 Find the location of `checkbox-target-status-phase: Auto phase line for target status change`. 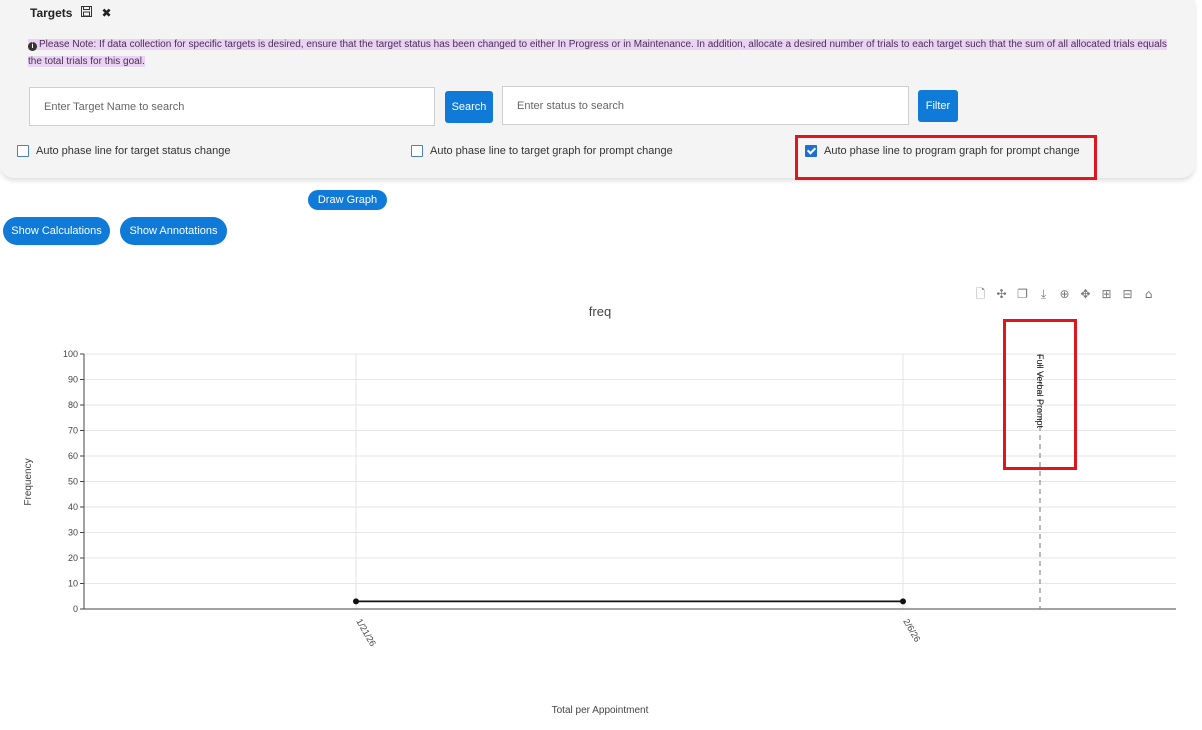

checkbox-target-status-phase: Auto phase line for target status change is located at coordinates (123, 151).